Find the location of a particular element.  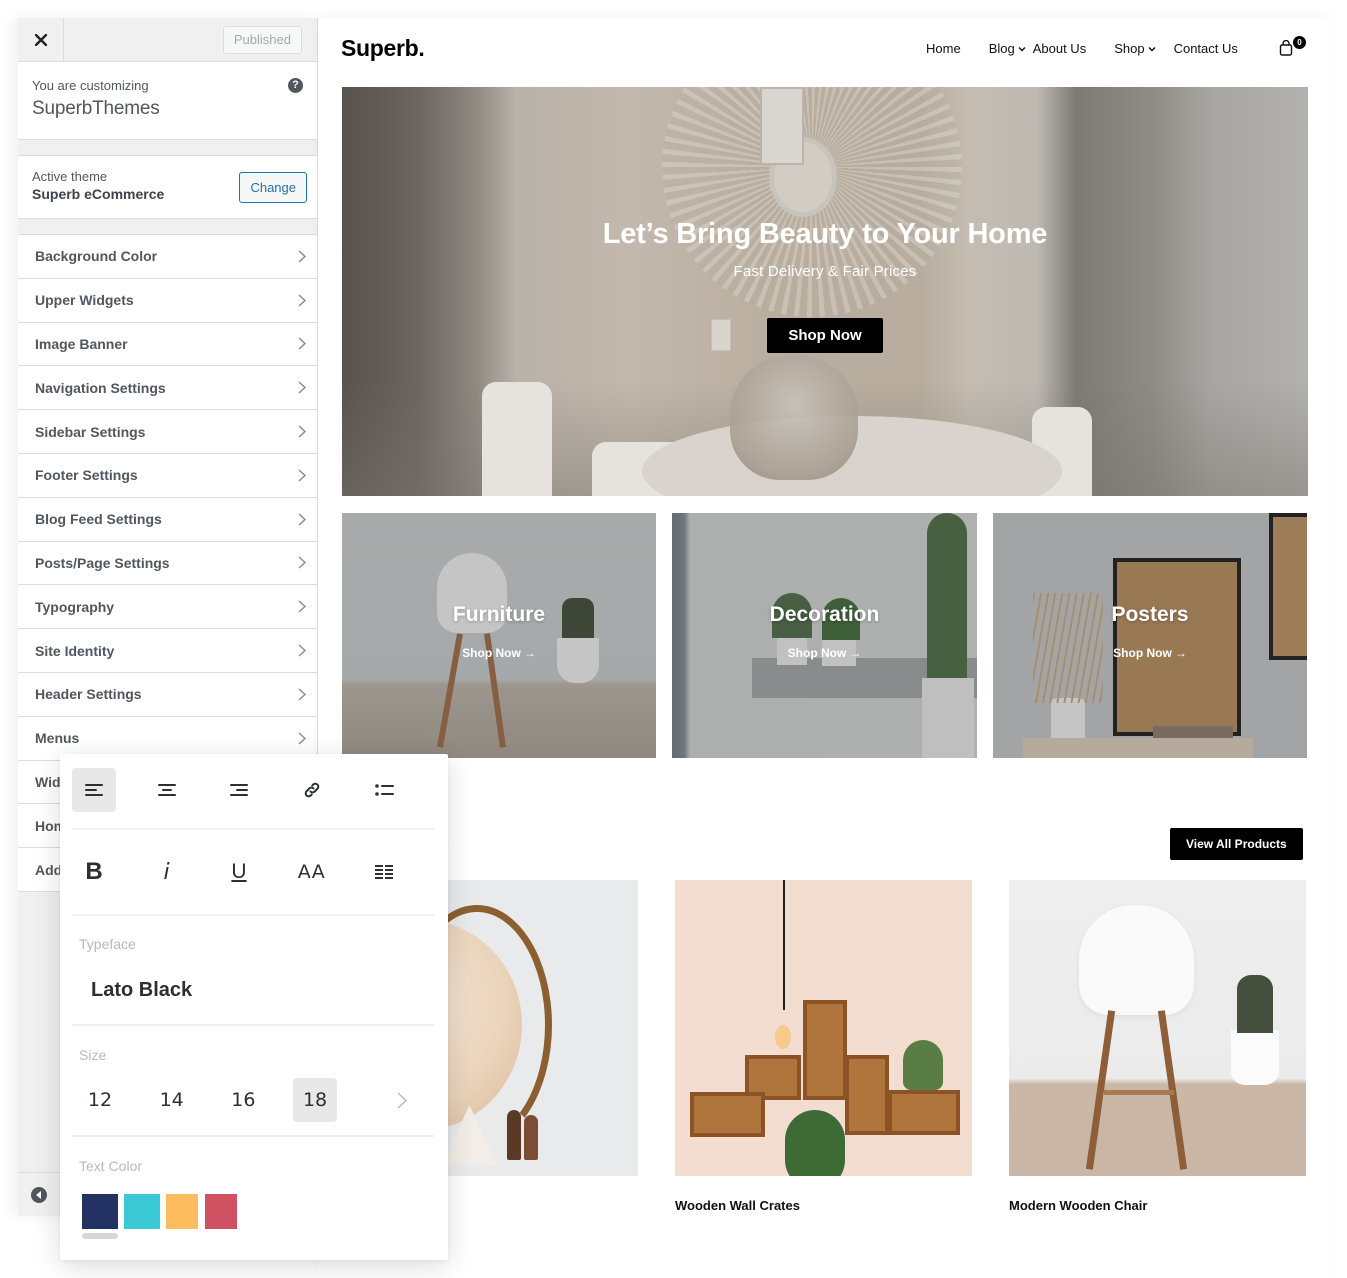

size-options: 12 14 16 18 is located at coordinates (247, 1100).